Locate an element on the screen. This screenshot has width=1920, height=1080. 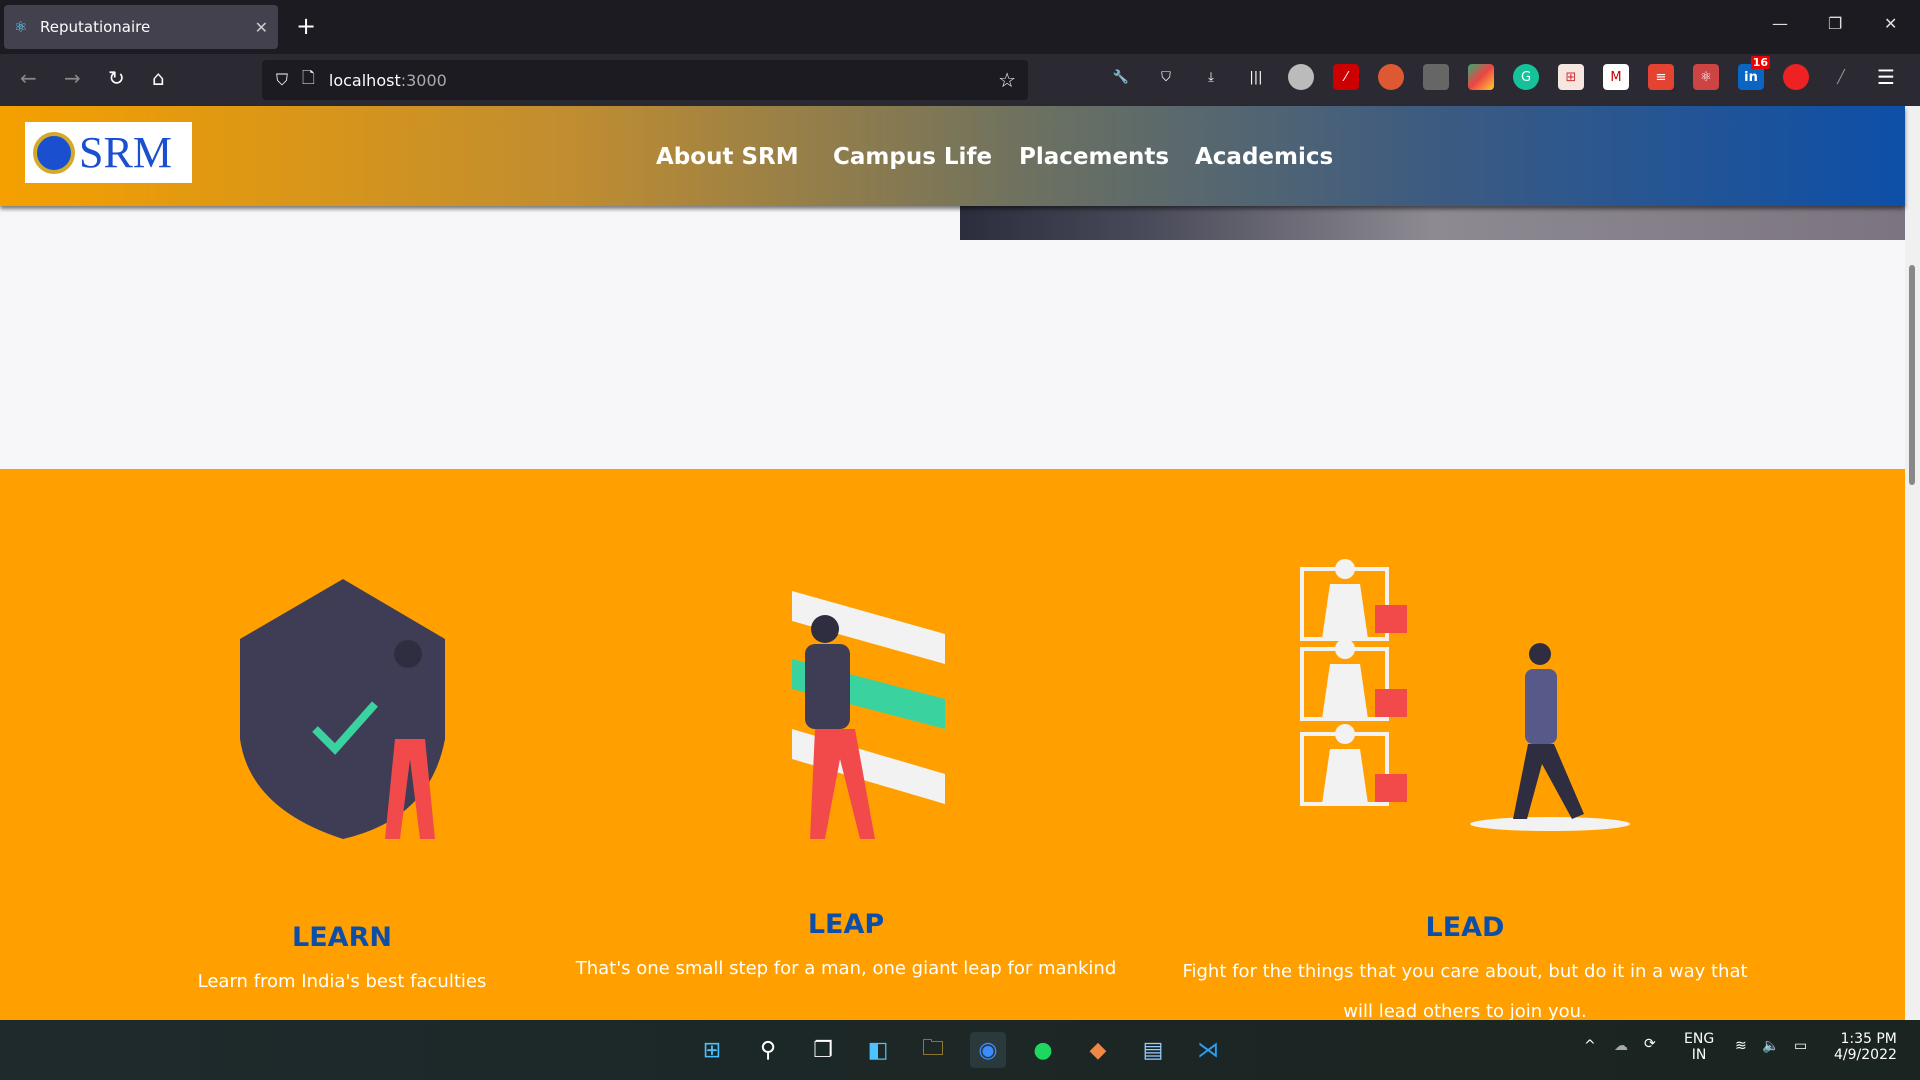
nav-campus-life: Campus Life is located at coordinates (912, 157).